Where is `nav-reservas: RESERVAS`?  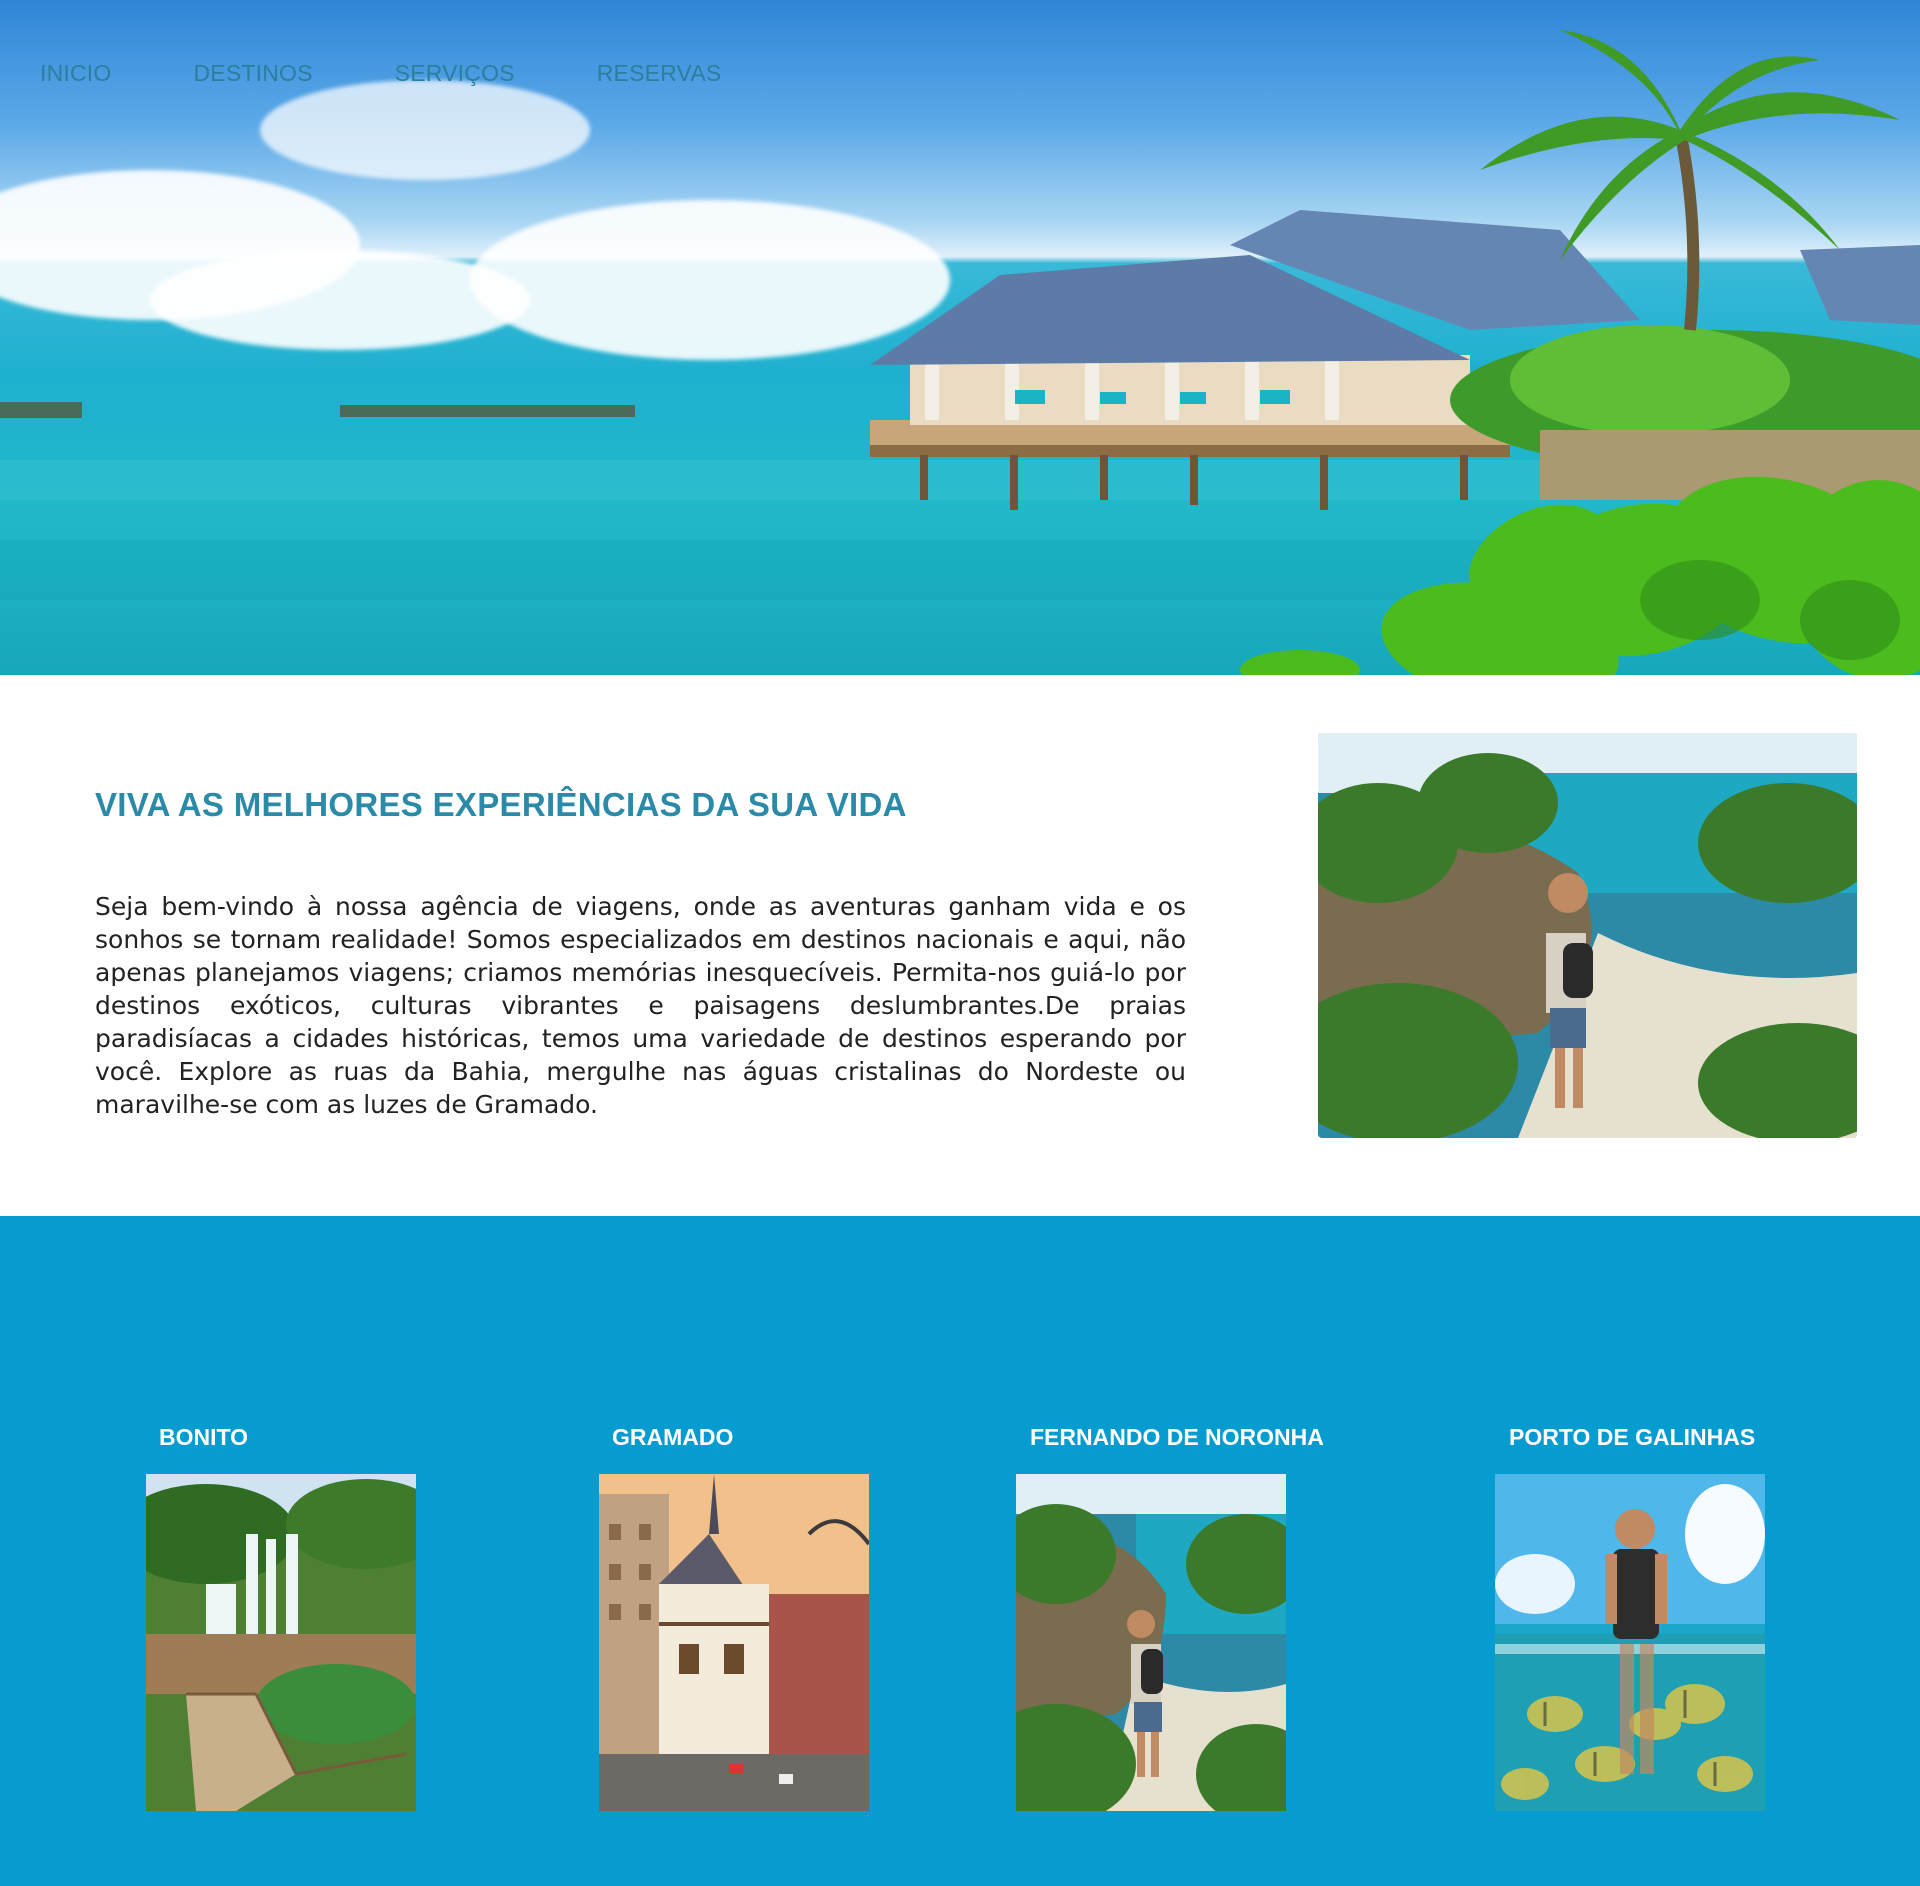 nav-reservas: RESERVAS is located at coordinates (659, 73).